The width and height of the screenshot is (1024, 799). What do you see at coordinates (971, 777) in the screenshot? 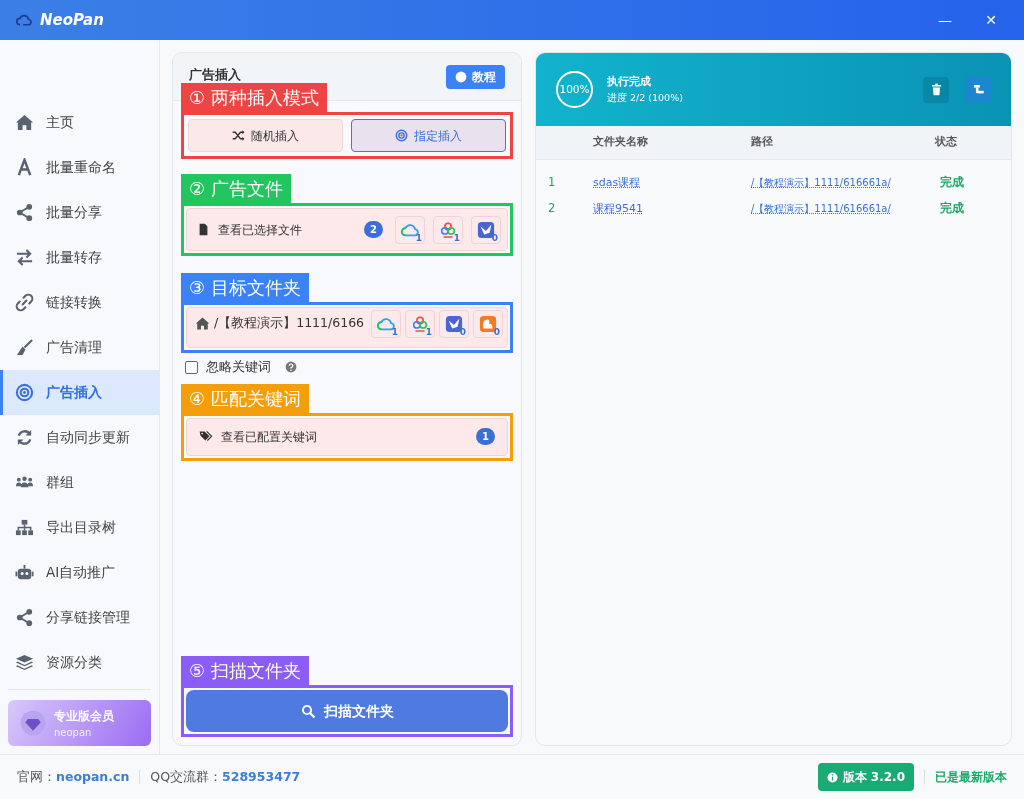
I see `update-status: 已是最新版本` at bounding box center [971, 777].